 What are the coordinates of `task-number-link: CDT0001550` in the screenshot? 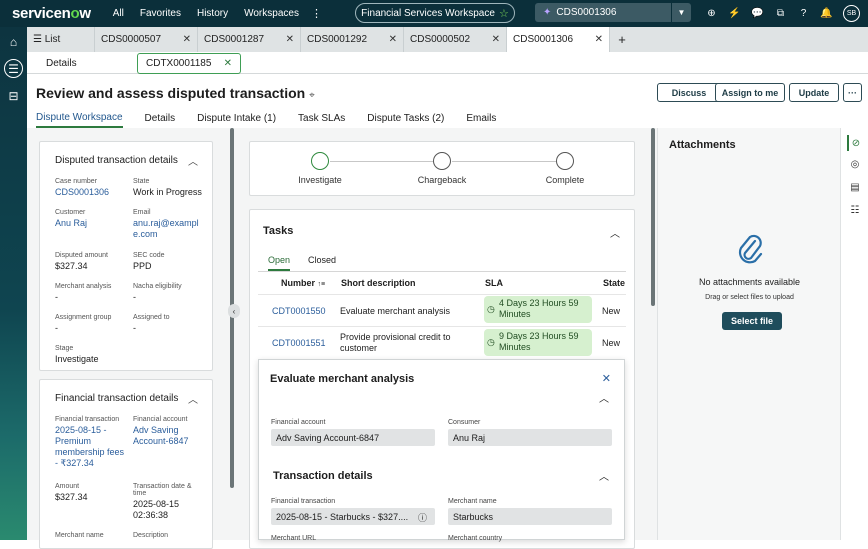 It's located at (299, 311).